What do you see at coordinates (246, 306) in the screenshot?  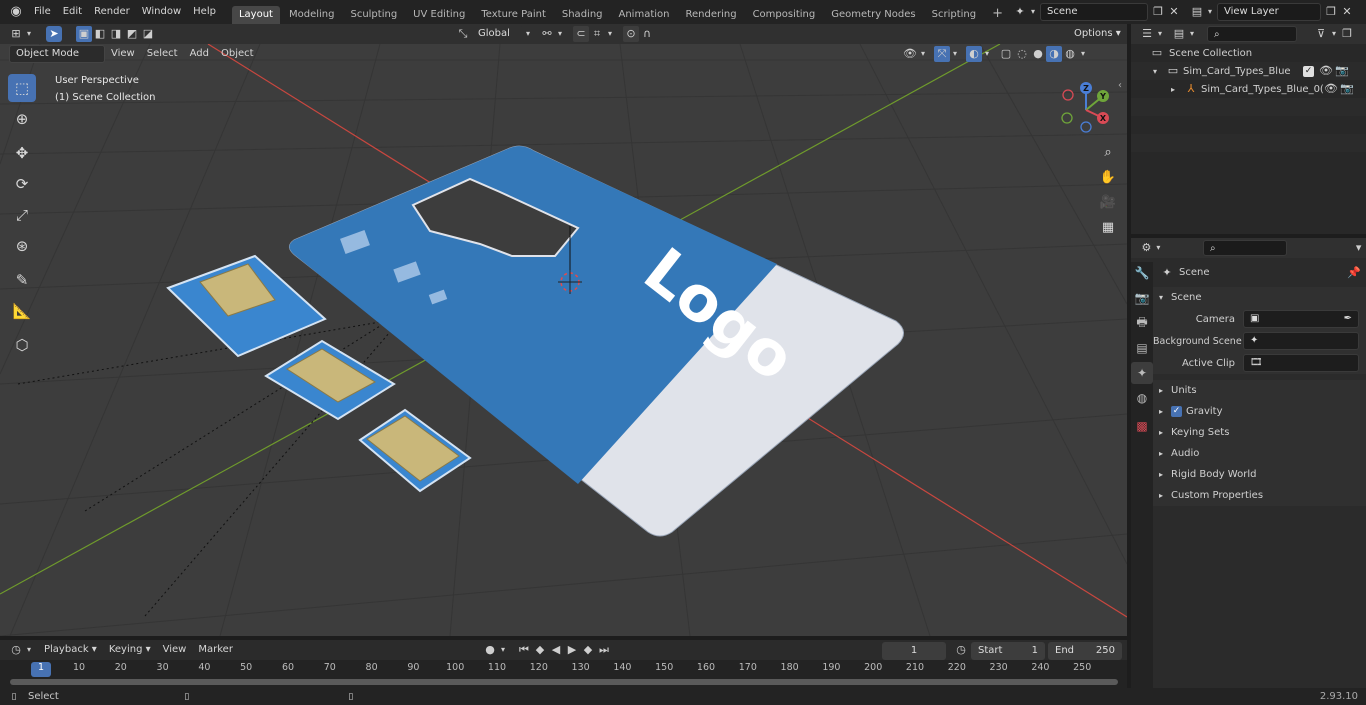 I see `sim-card-mini` at bounding box center [246, 306].